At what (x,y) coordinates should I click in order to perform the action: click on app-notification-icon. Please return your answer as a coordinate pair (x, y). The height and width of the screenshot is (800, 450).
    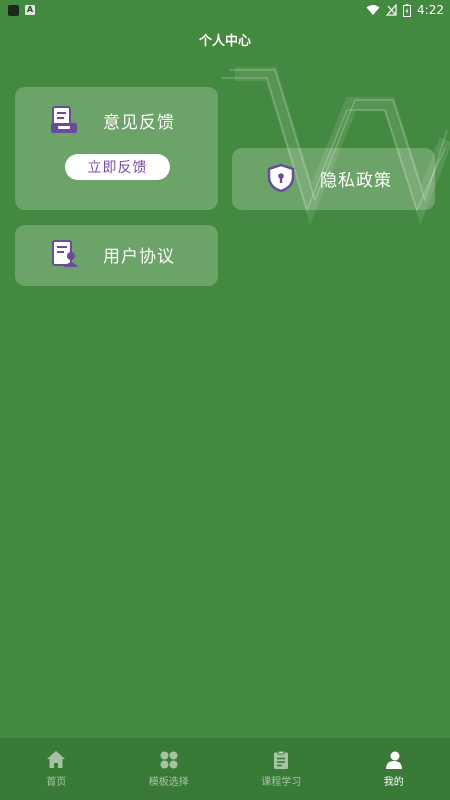
    Looking at the image, I should click on (13, 10).